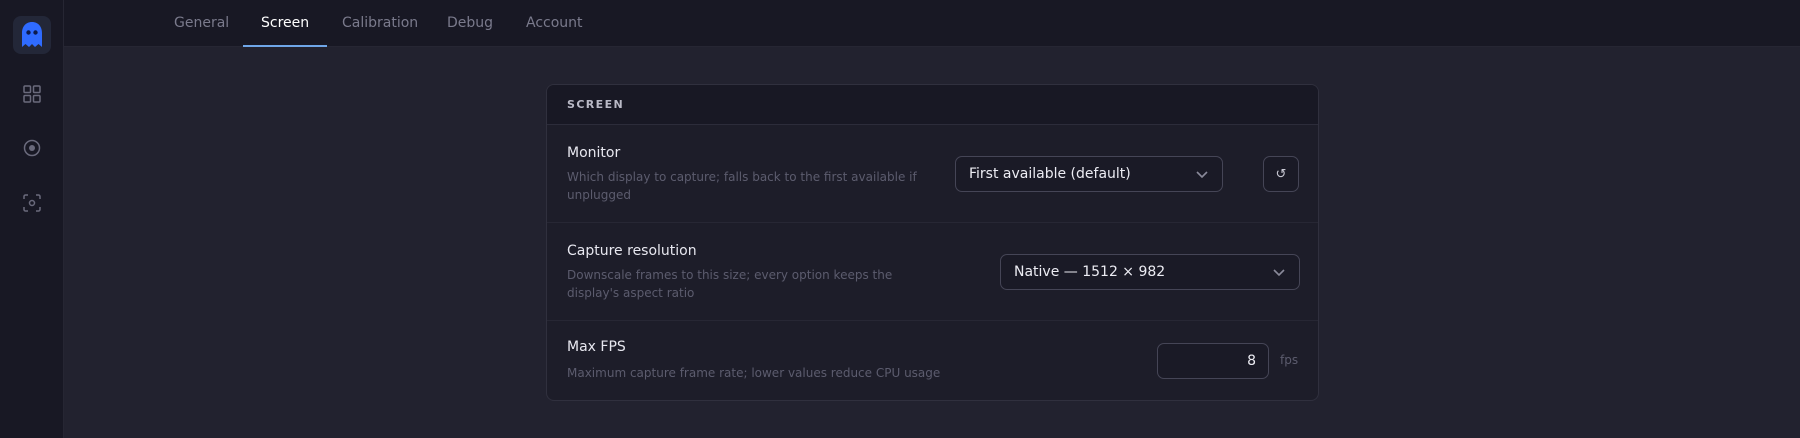 Image resolution: width=1800 pixels, height=438 pixels. I want to click on record-icon, so click(32, 148).